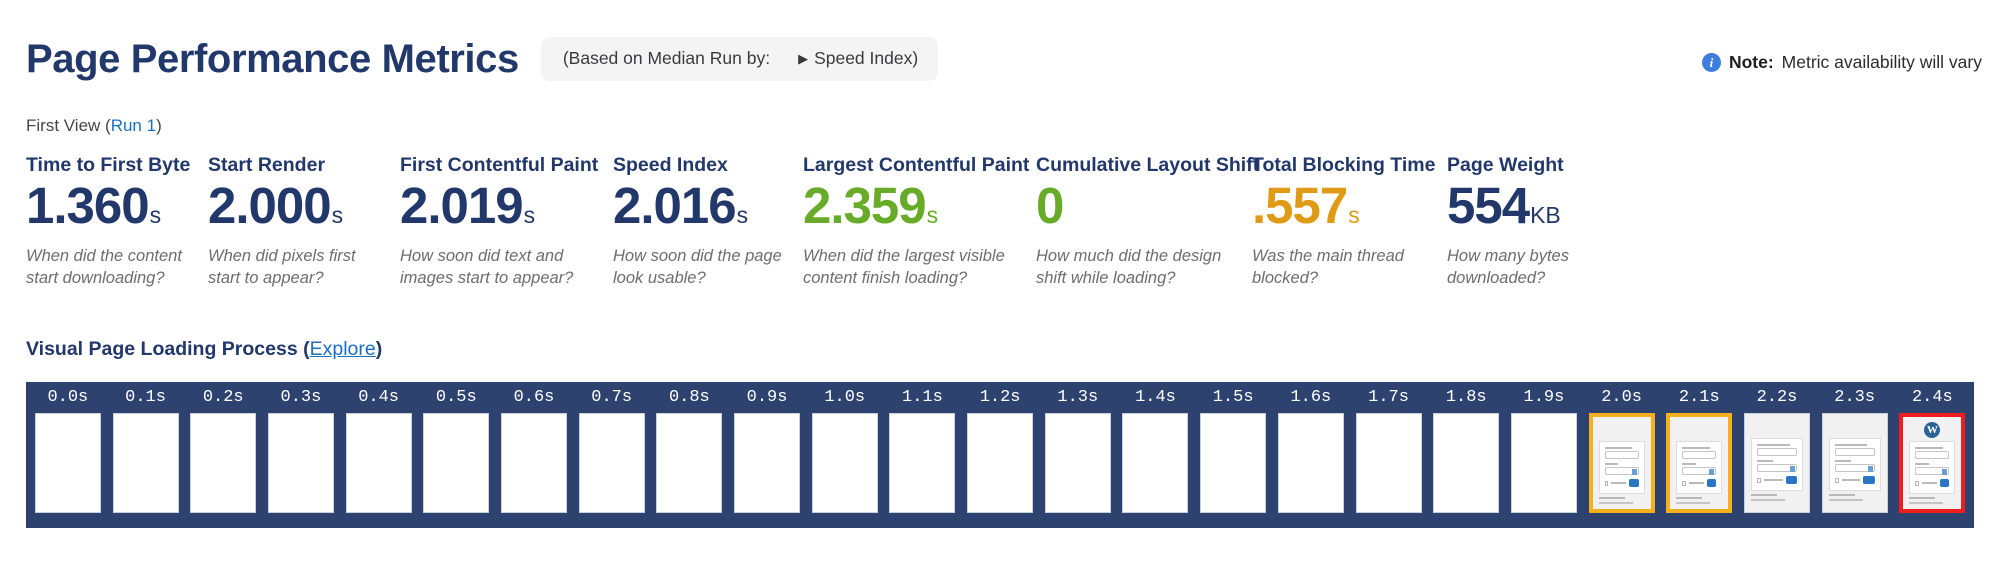  I want to click on filmstrip-frame: 0.9s, so click(767, 455).